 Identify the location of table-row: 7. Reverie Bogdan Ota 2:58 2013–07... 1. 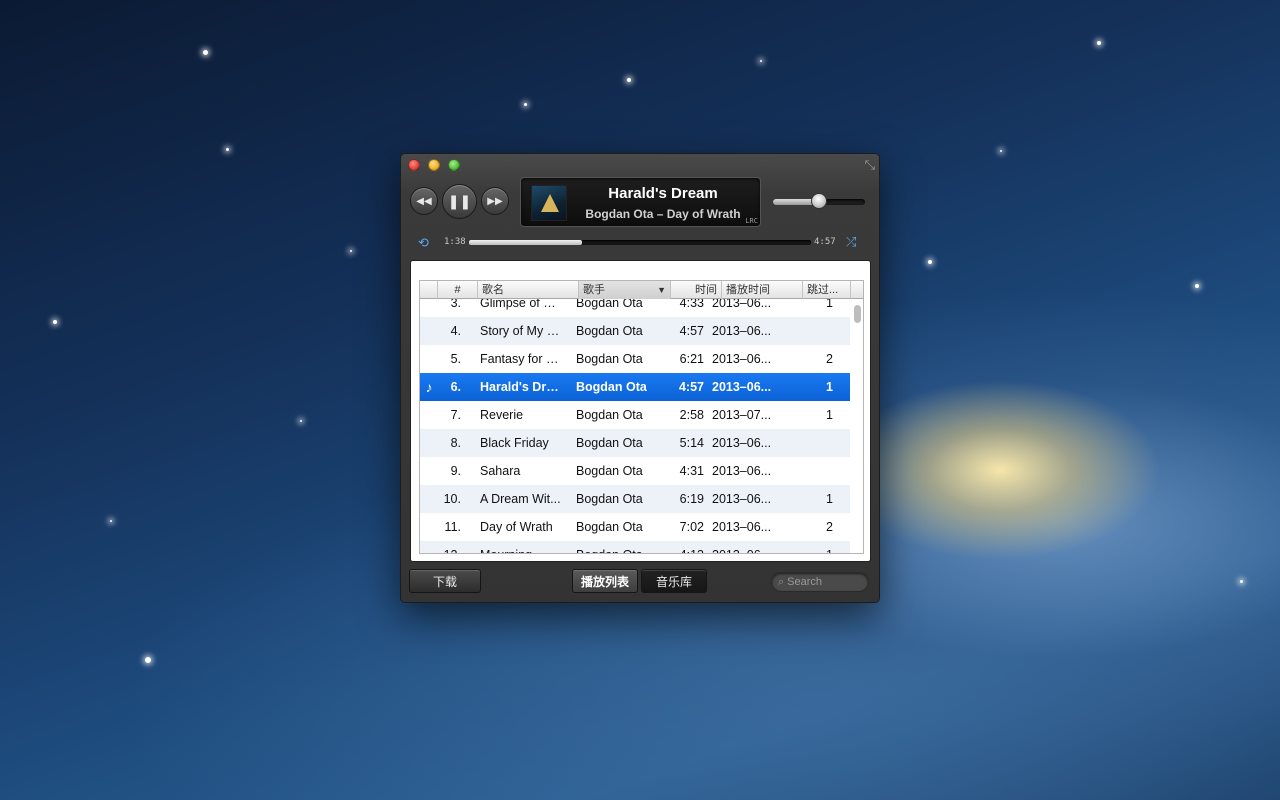
(635, 415).